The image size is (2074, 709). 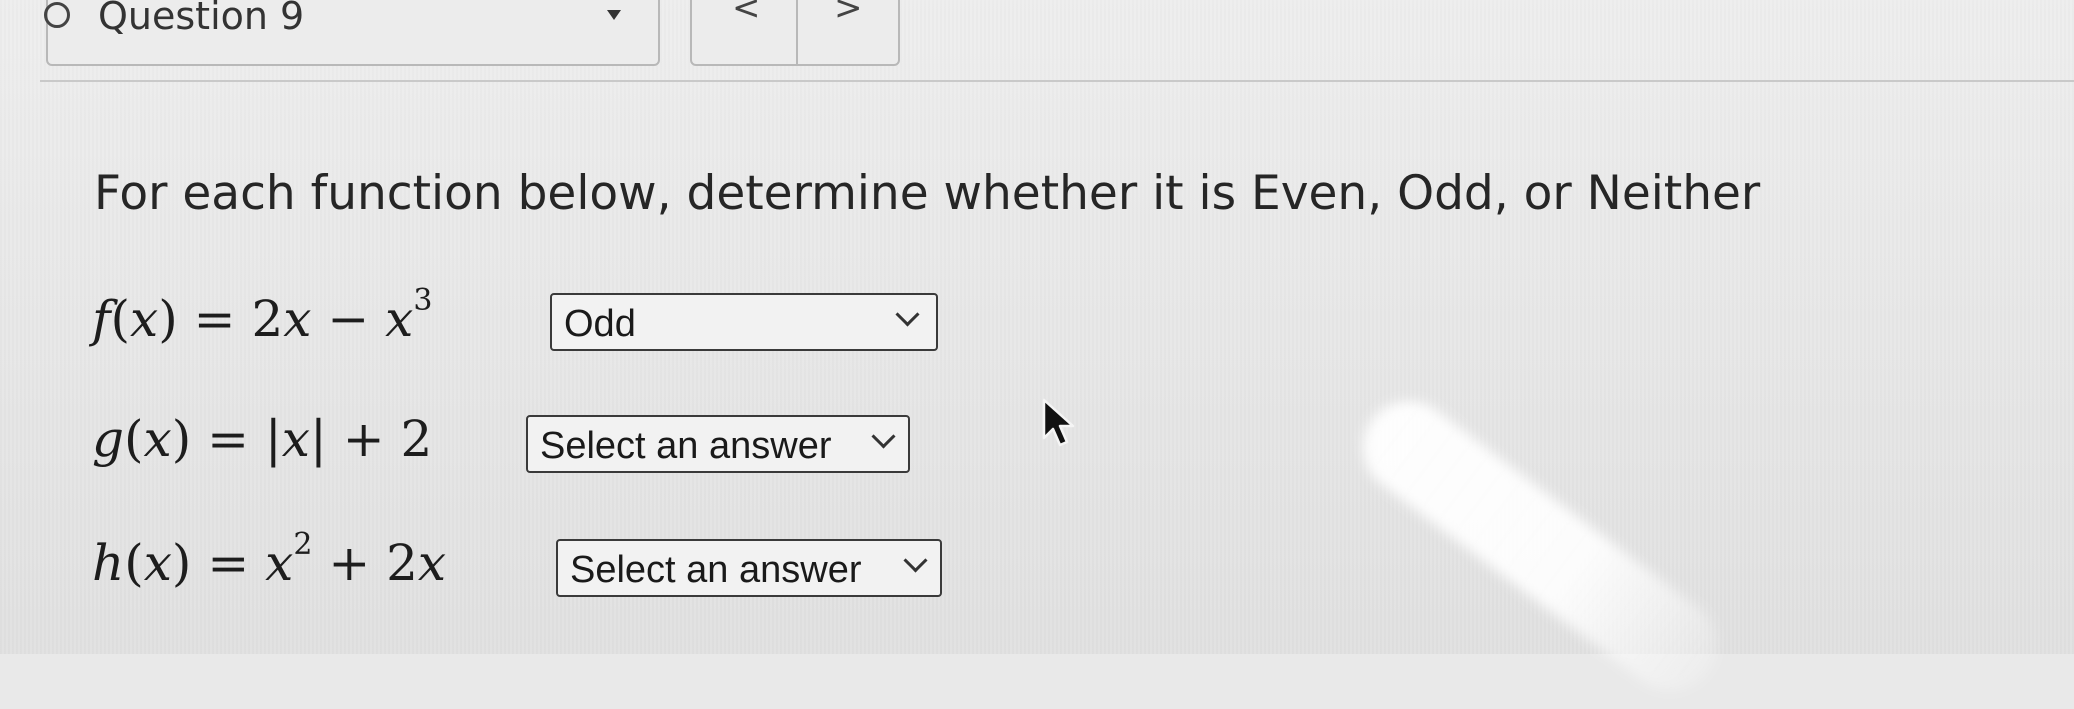 I want to click on function-f-parity-select: Odd, so click(x=744, y=322).